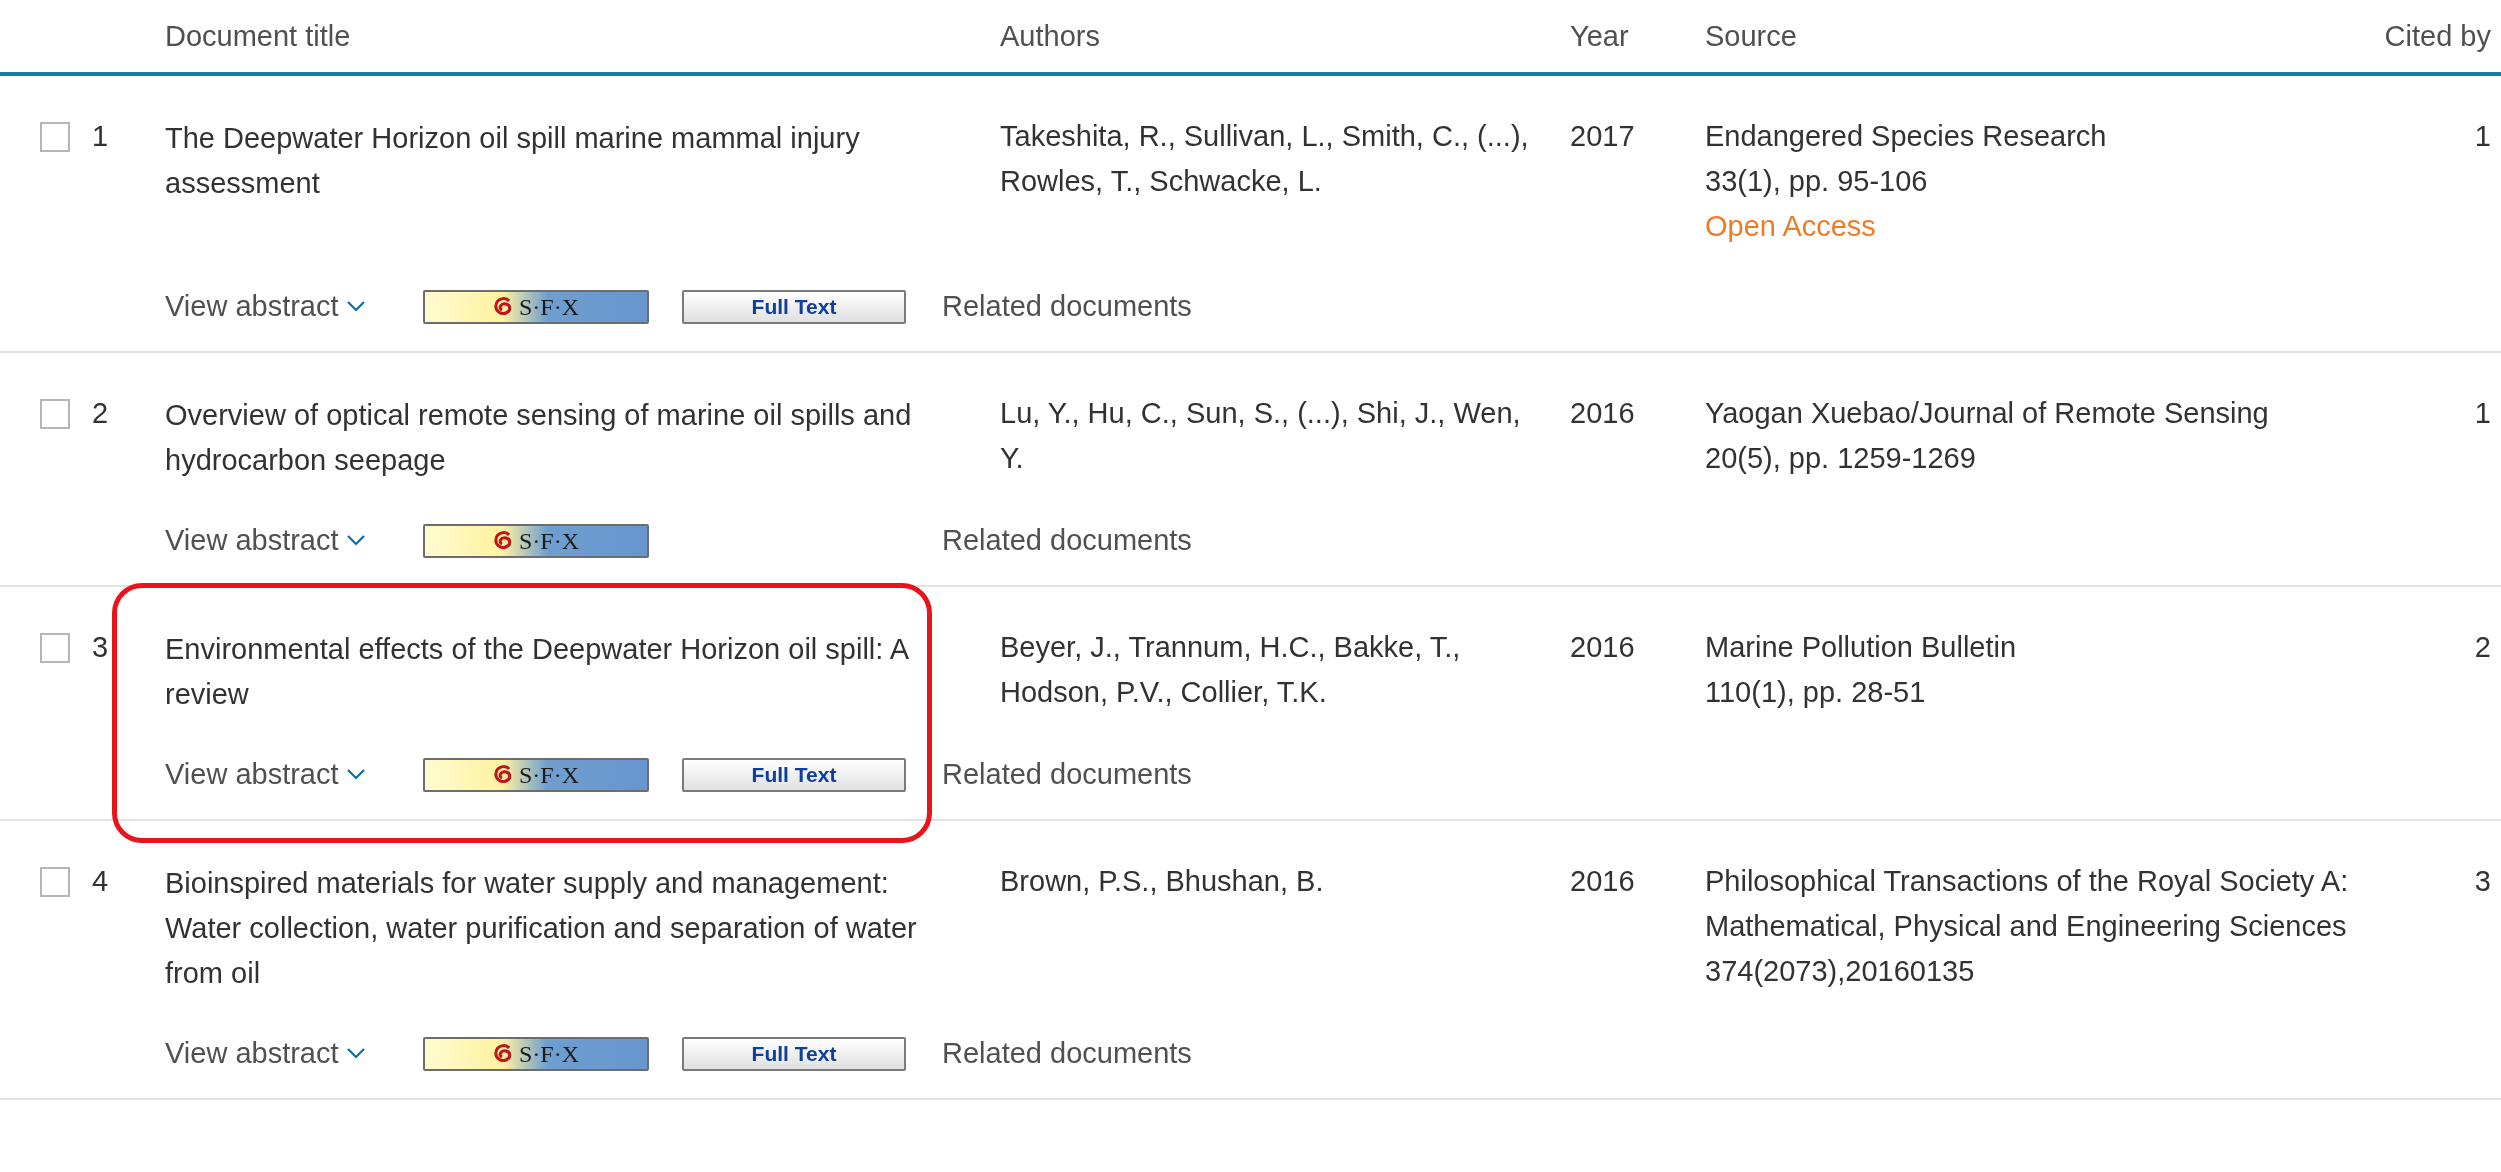  I want to click on year-text: 2017, so click(1602, 136).